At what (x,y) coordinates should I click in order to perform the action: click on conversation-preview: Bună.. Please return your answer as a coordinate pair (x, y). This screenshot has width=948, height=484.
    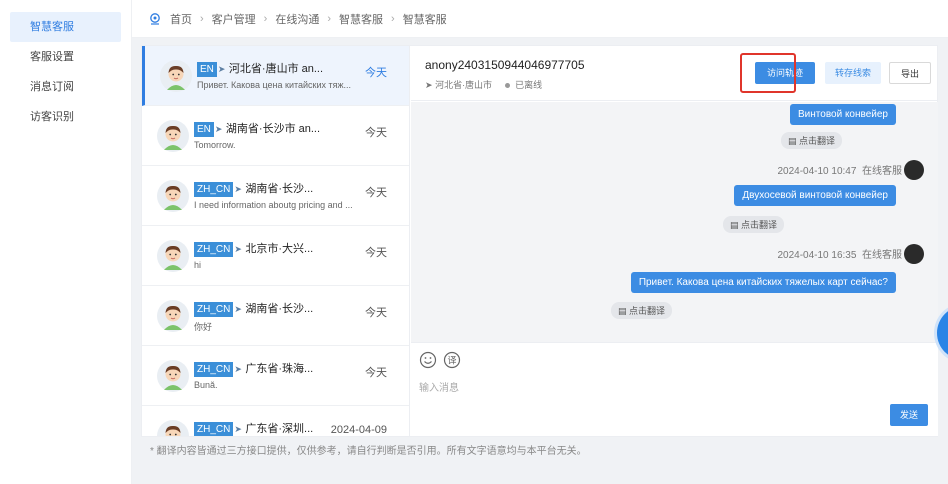
    Looking at the image, I should click on (206, 385).